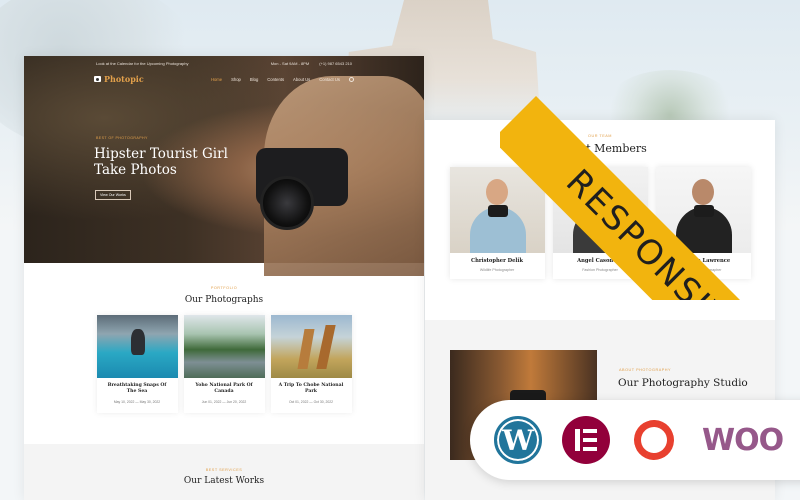 This screenshot has height=500, width=800. What do you see at coordinates (224, 300) in the screenshot?
I see `portfolio-title: Our Photographs` at bounding box center [224, 300].